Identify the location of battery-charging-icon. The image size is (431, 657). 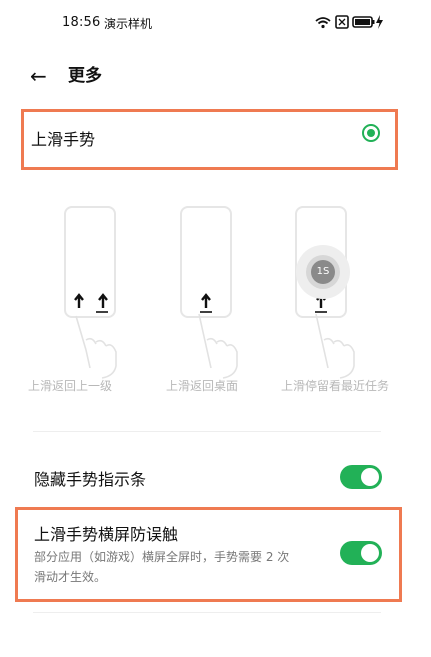
(367, 22).